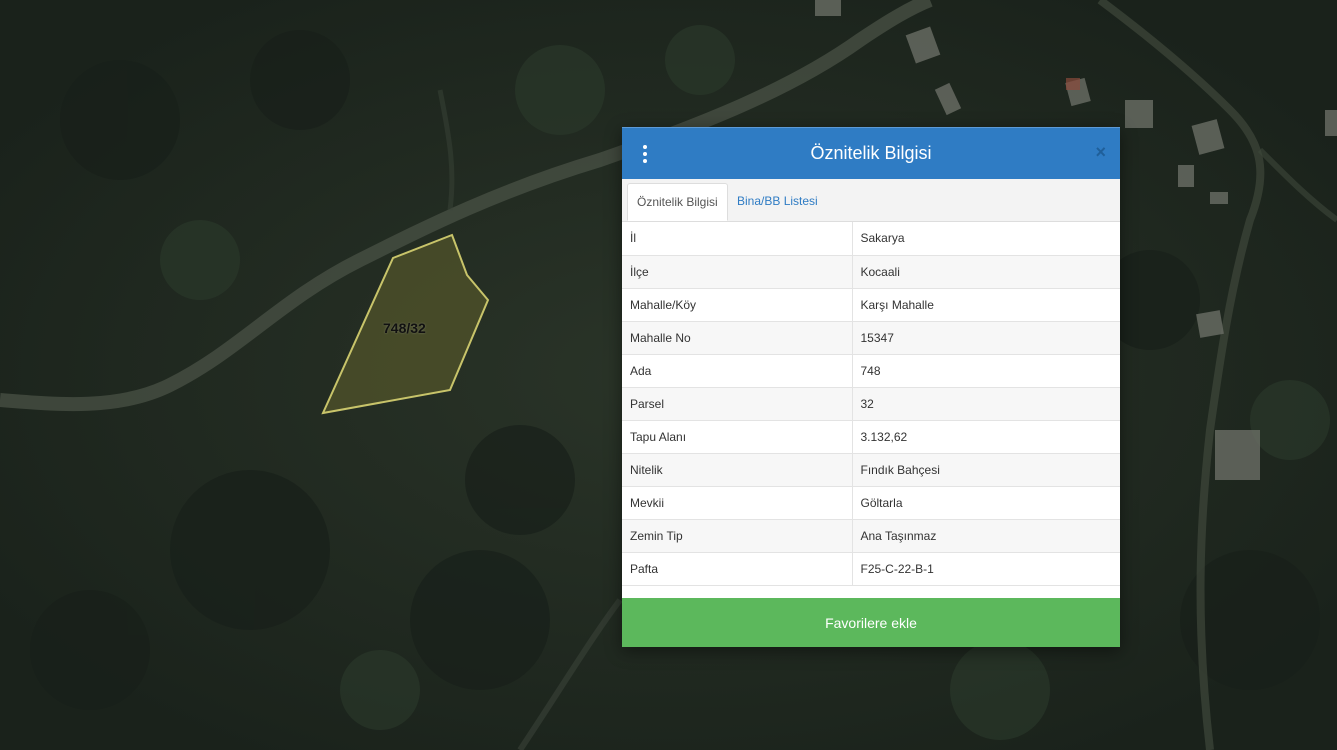 Image resolution: width=1337 pixels, height=750 pixels. I want to click on table-row: Parsel 32, so click(871, 404).